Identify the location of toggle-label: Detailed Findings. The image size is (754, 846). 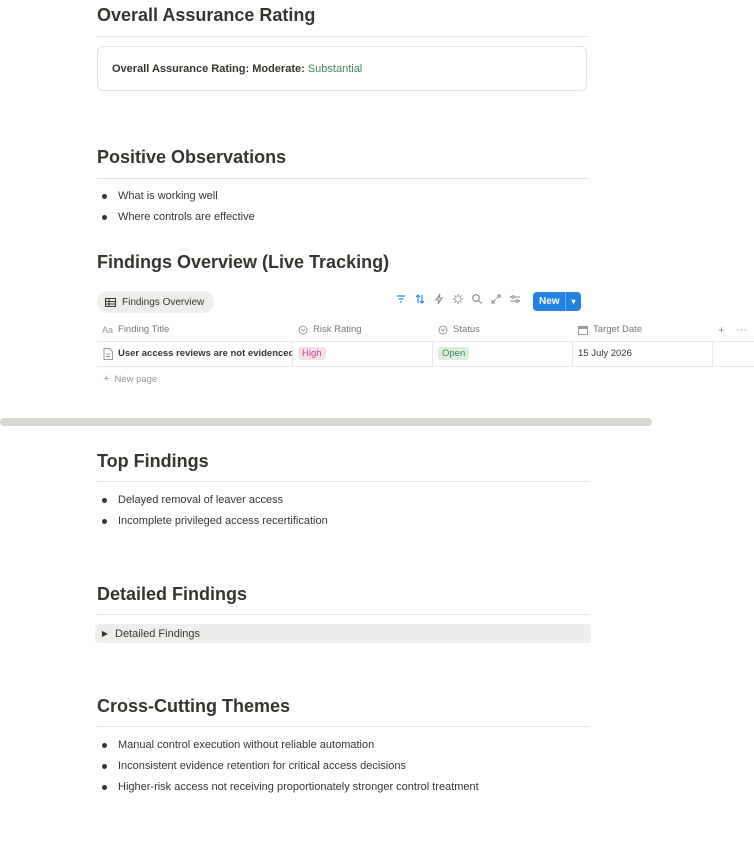
(157, 633).